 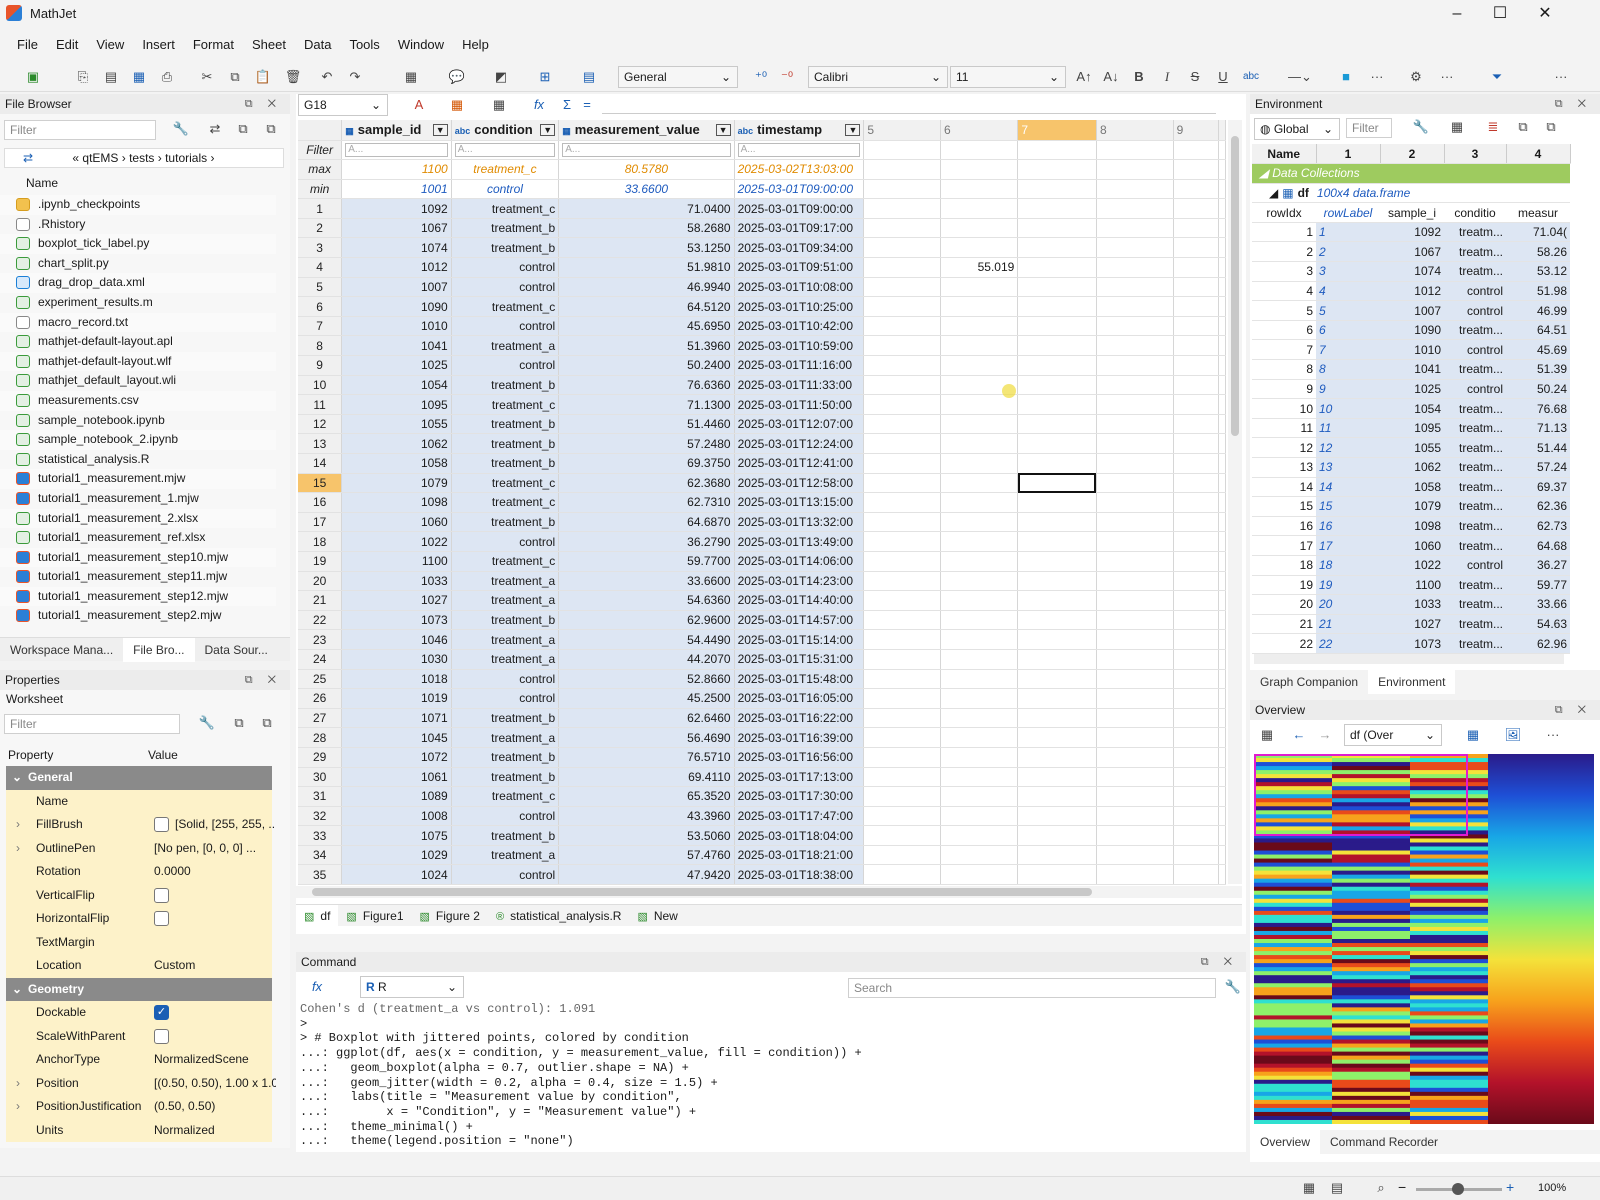 I want to click on env-data-row: 3 3 1074 treatm... 53.12, so click(x=1411, y=271).